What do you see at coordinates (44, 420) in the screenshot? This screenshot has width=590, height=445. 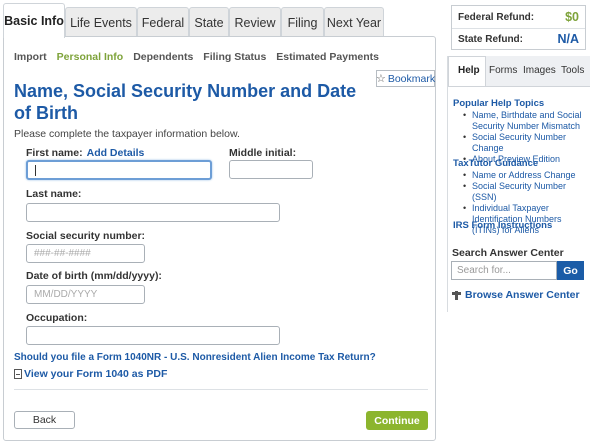 I see `back-button: Back` at bounding box center [44, 420].